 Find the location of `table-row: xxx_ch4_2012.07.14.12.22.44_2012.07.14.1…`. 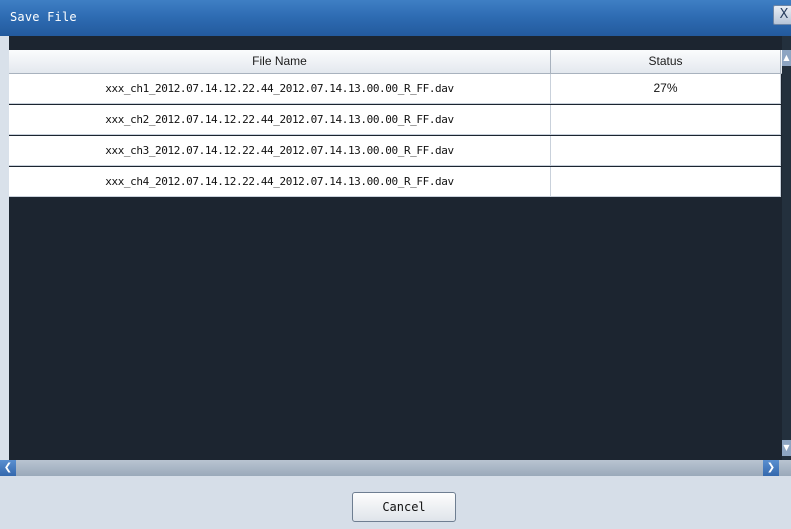

table-row: xxx_ch4_2012.07.14.12.22.44_2012.07.14.1… is located at coordinates (395, 182).